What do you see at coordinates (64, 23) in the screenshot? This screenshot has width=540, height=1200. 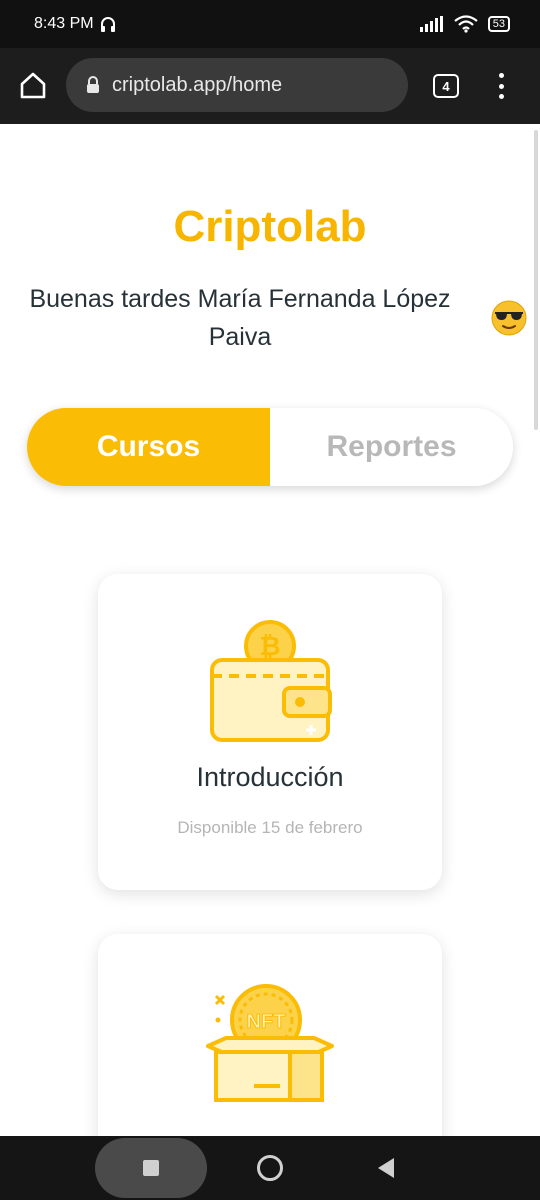 I see `status-time: 8:43 PM` at bounding box center [64, 23].